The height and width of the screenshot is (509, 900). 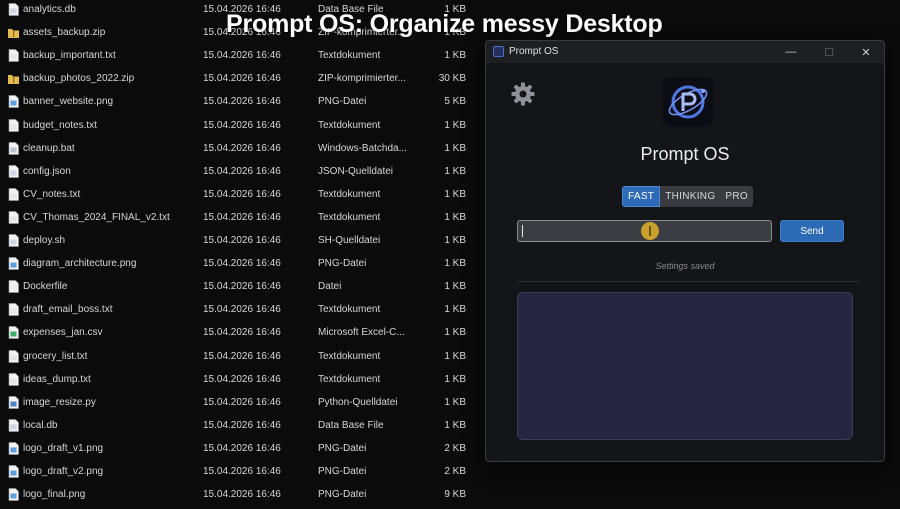 I want to click on app-heading: Prompt OS, so click(x=685, y=154).